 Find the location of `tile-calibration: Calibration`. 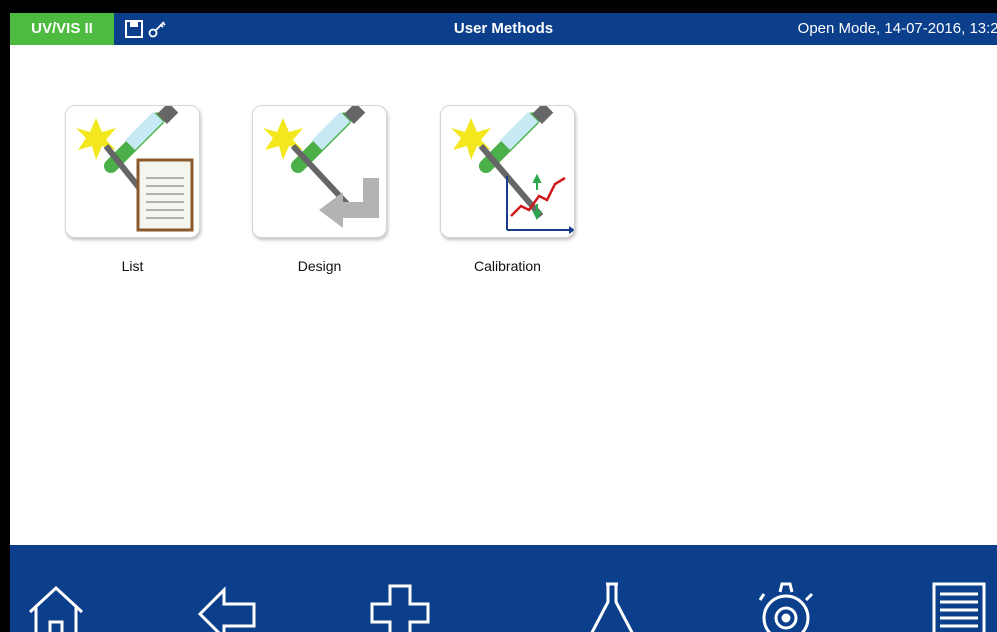

tile-calibration: Calibration is located at coordinates (507, 189).